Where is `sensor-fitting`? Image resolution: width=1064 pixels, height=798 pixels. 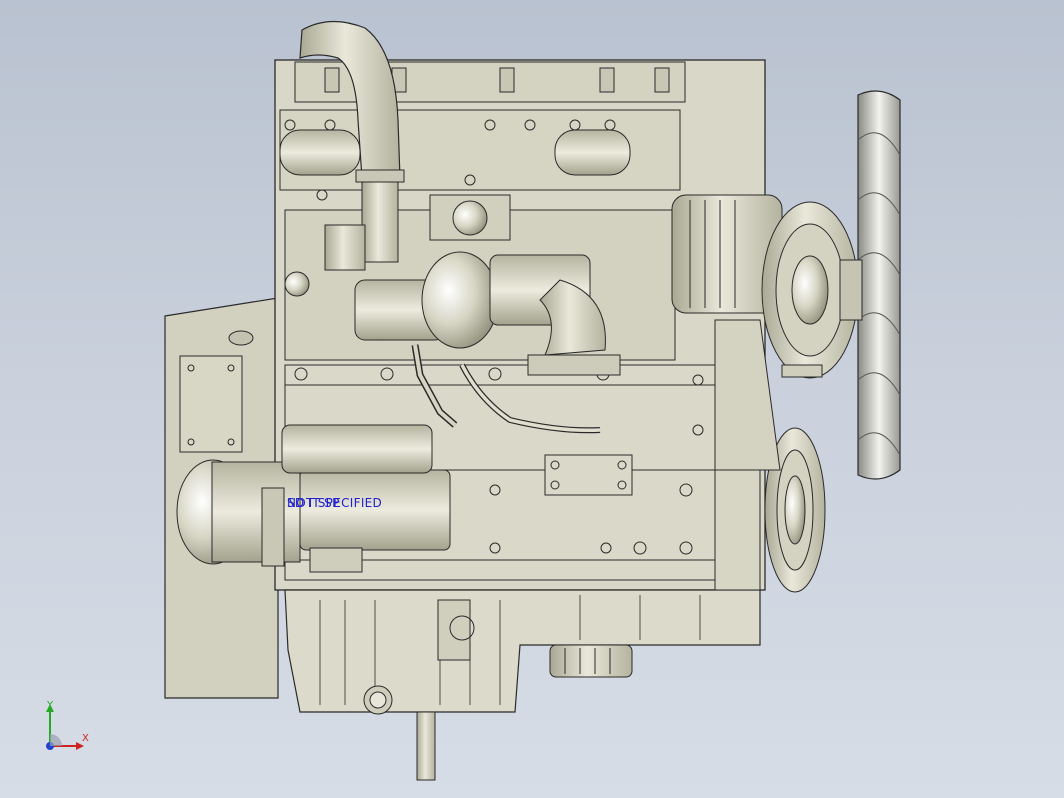
sensor-fitting is located at coordinates (297, 284).